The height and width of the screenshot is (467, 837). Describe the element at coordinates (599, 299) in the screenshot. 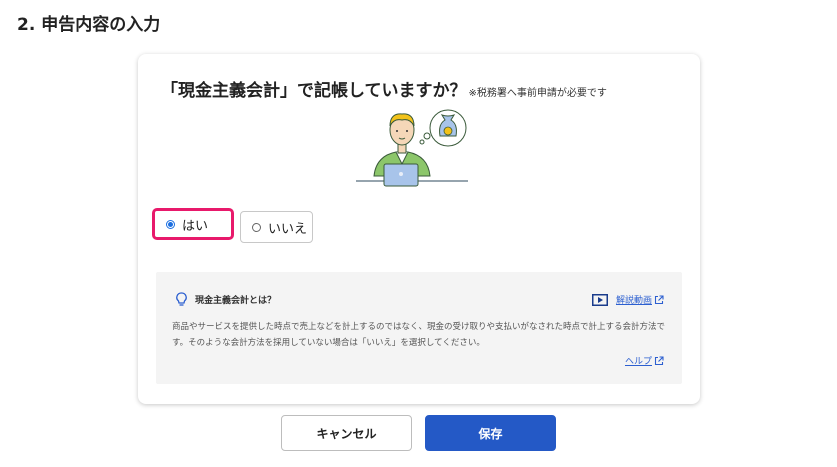

I see `video-play-icon` at that location.